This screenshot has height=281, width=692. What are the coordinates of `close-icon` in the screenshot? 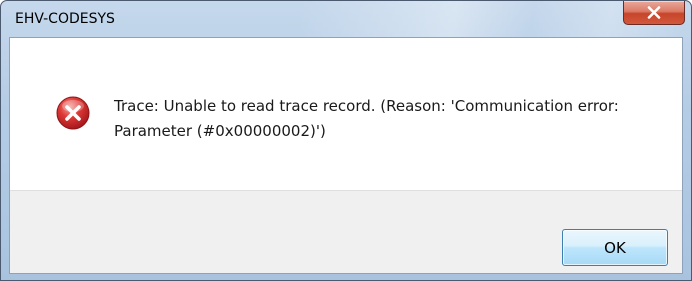 It's located at (654, 12).